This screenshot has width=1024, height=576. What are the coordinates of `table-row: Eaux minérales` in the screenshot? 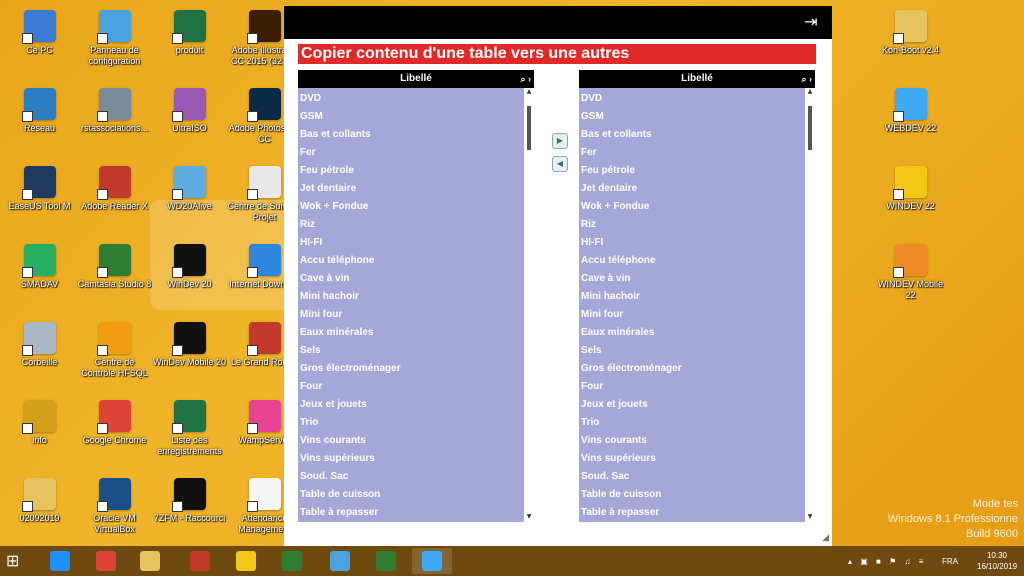 It's located at (411, 333).